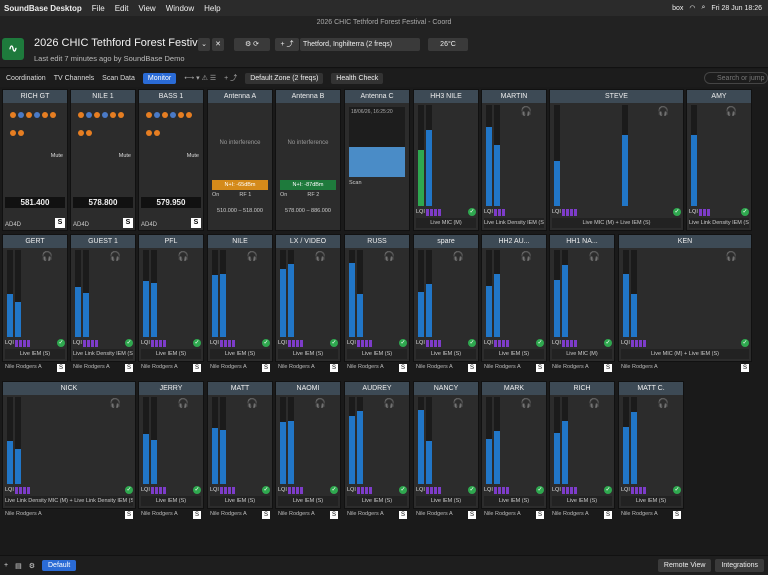  Describe the element at coordinates (74, 78) in the screenshot. I see `tab-tv-channels: TV Channels` at that location.